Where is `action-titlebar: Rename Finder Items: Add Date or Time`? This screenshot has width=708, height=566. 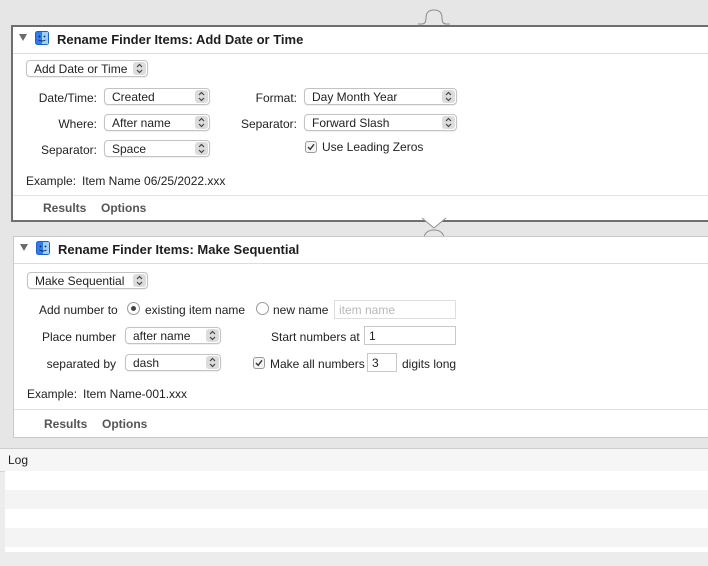 action-titlebar: Rename Finder Items: Add Date or Time is located at coordinates (360, 40).